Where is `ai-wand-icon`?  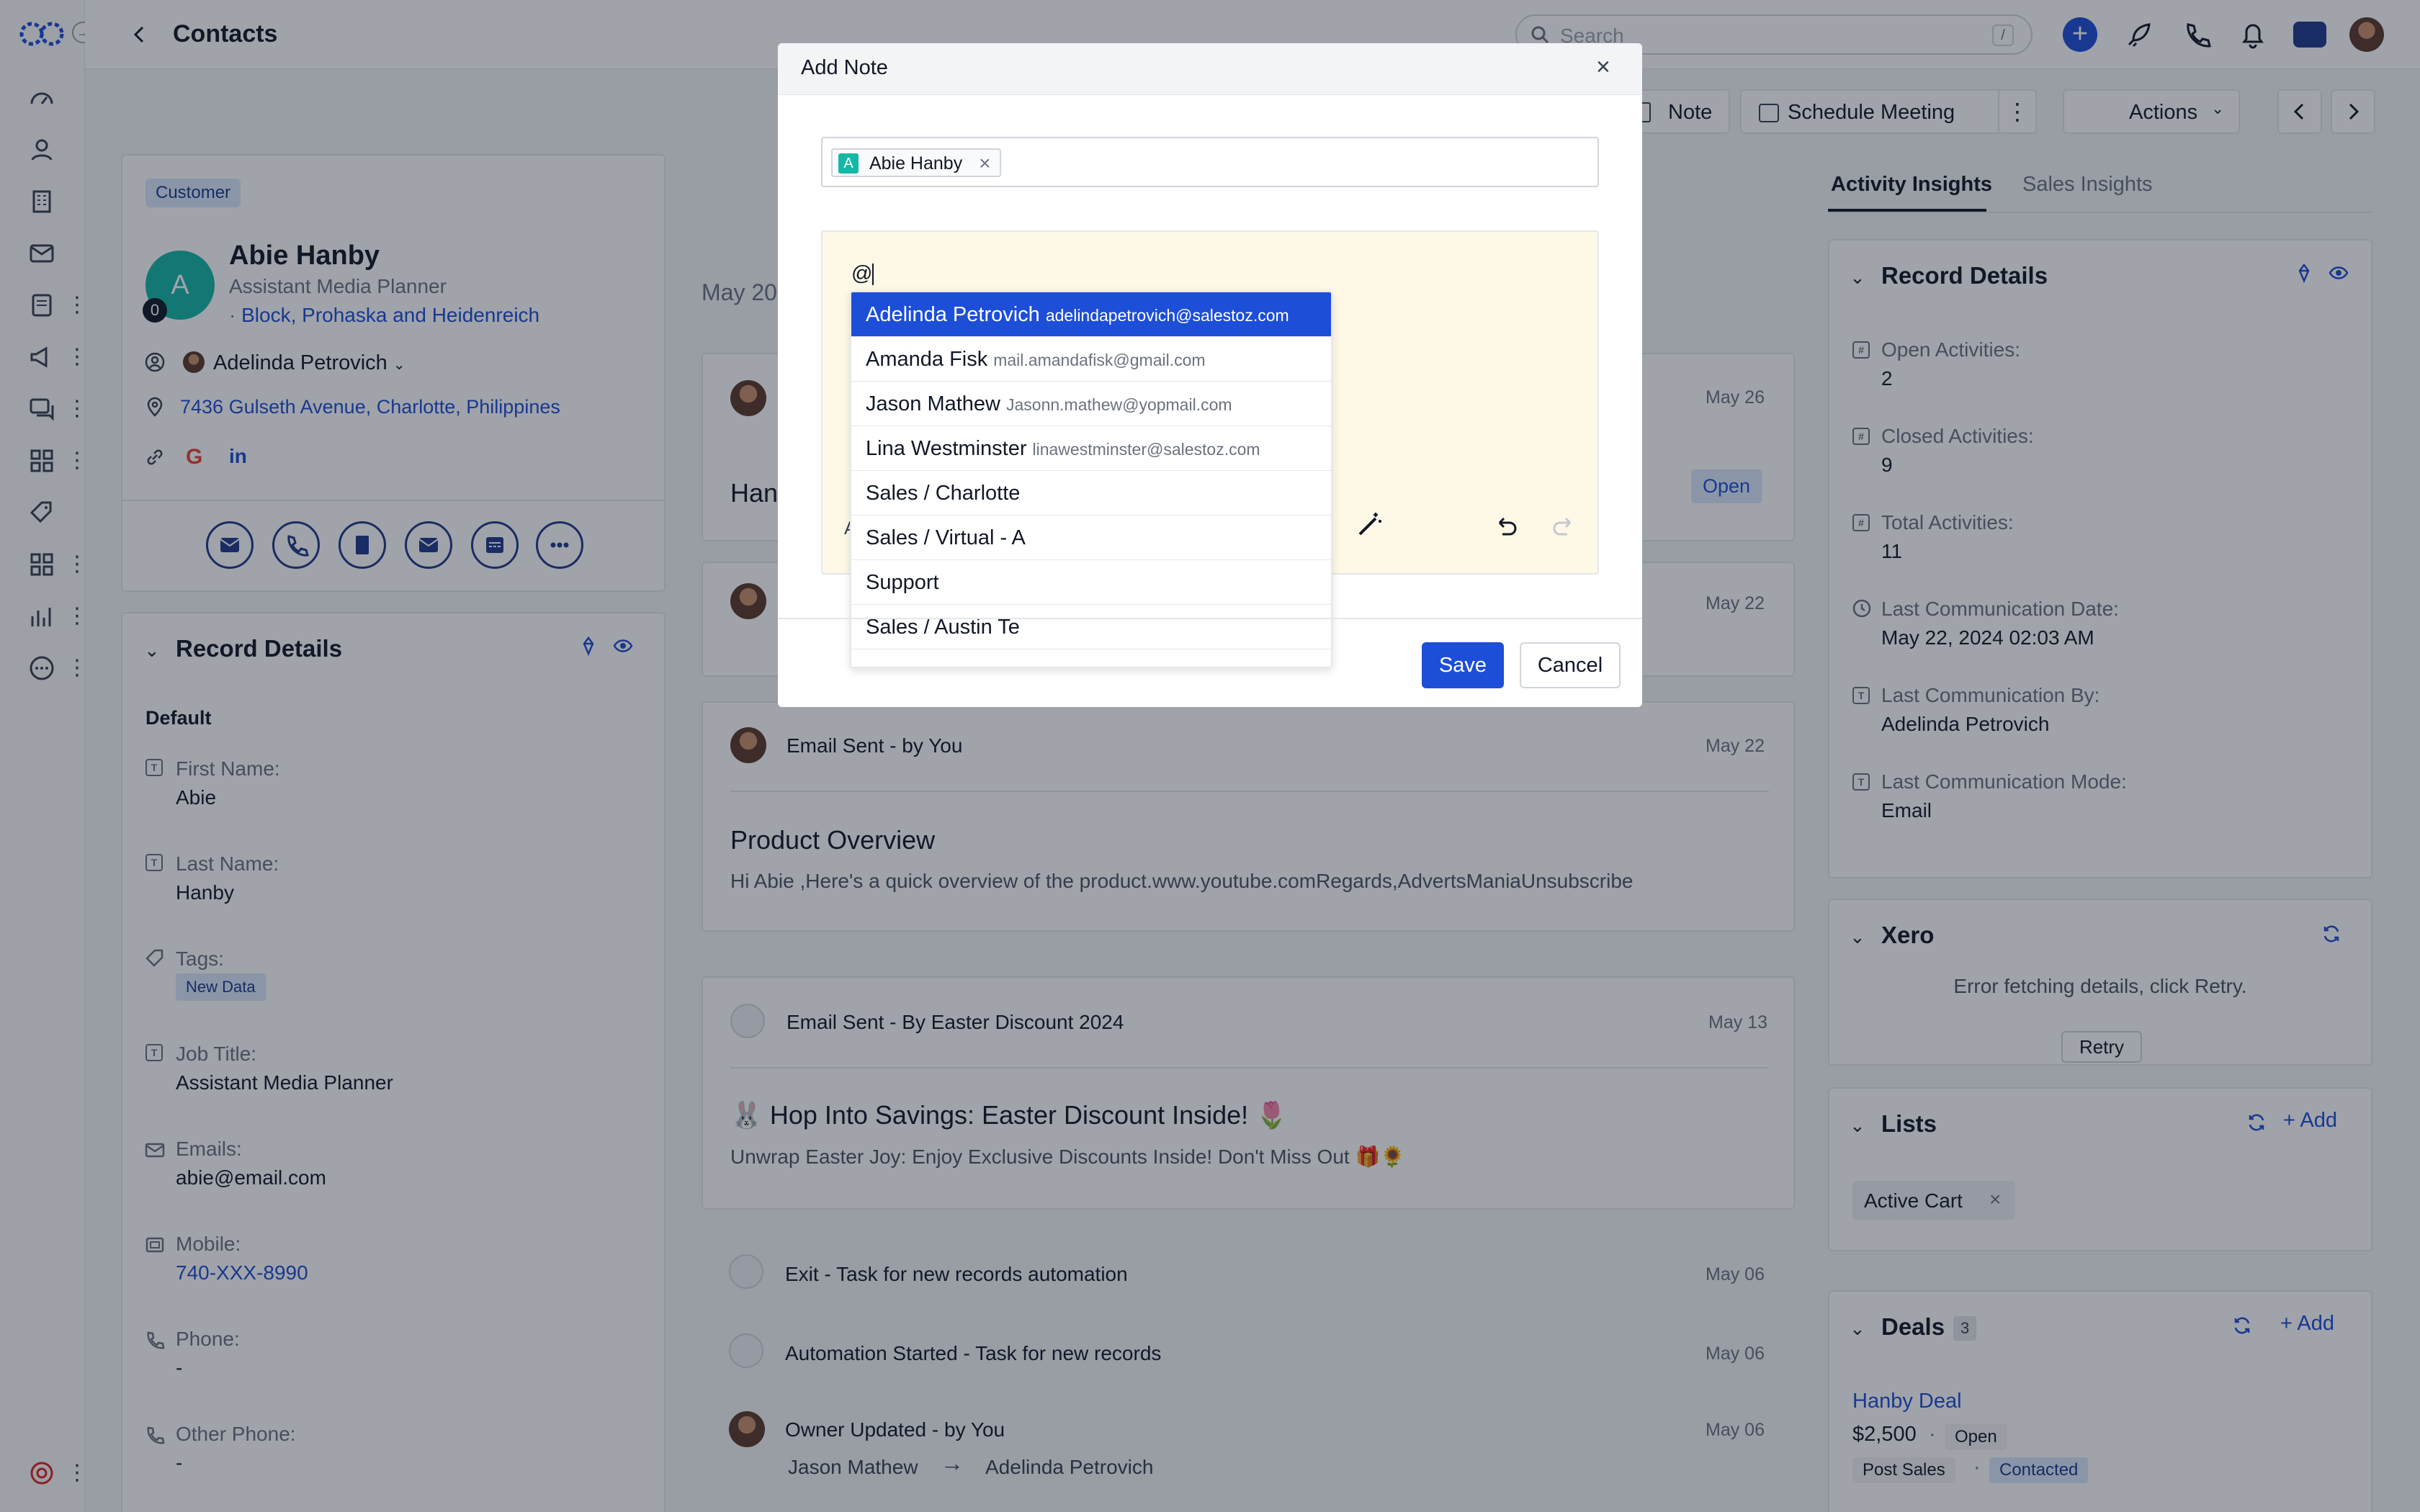 ai-wand-icon is located at coordinates (1369, 525).